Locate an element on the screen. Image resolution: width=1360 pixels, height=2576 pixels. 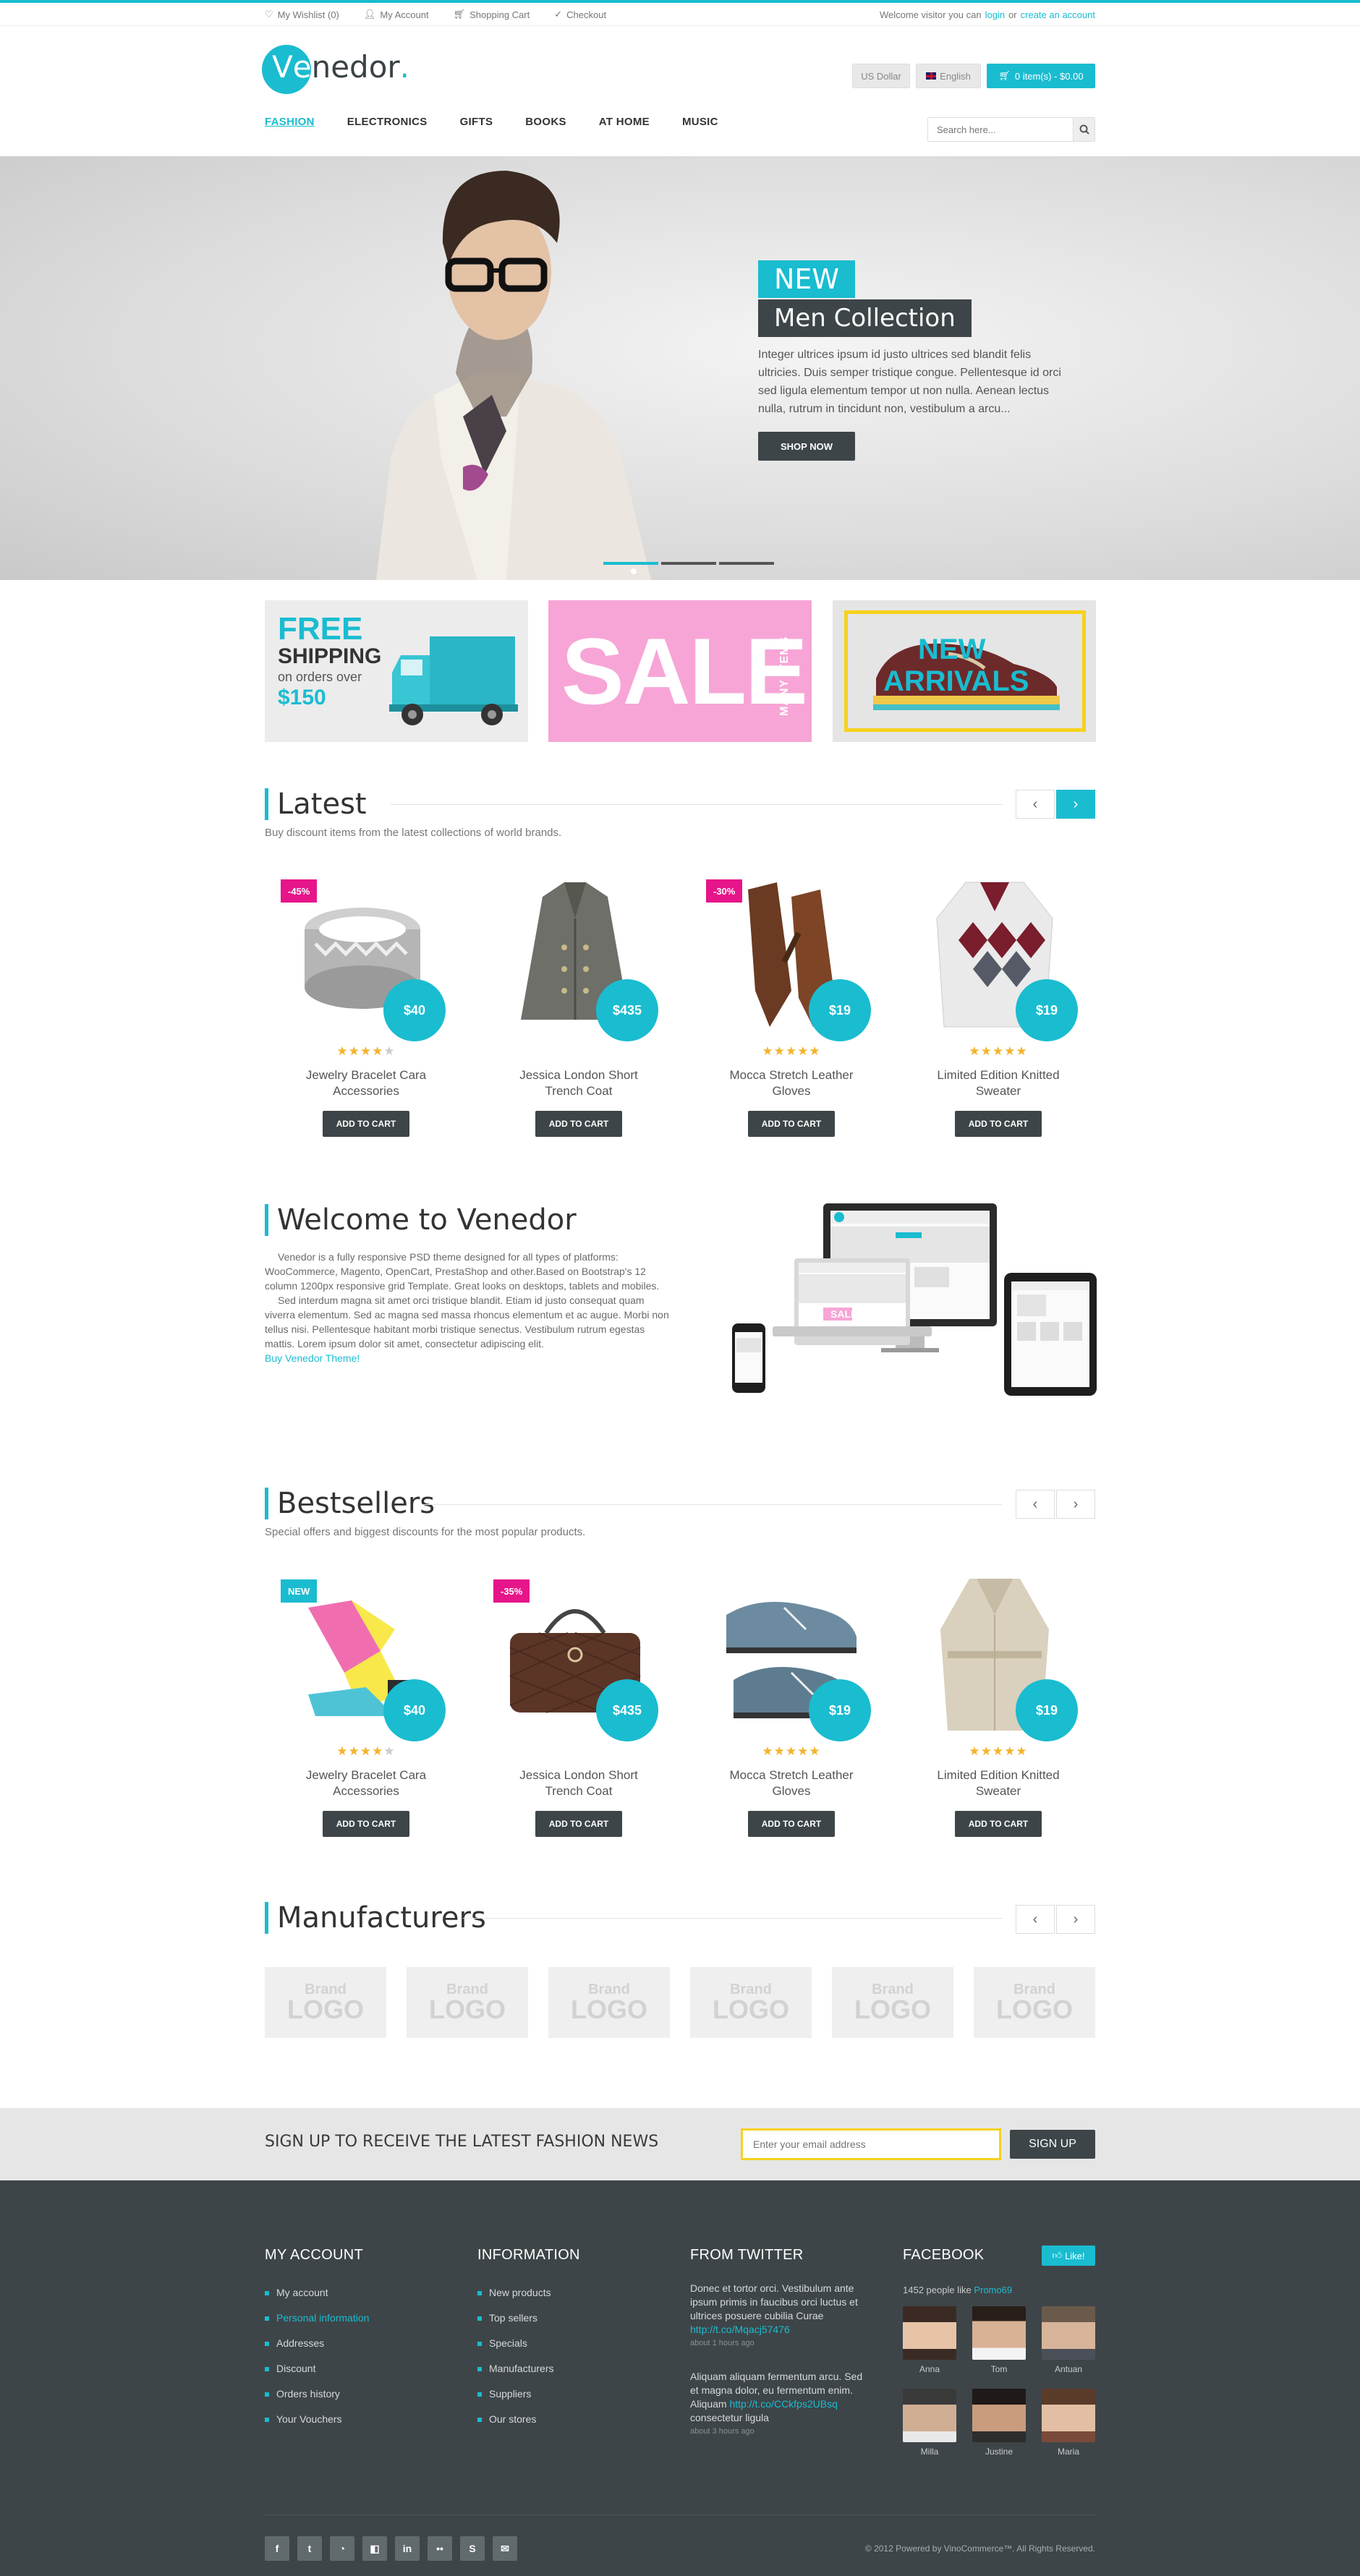
login-link: login is located at coordinates (995, 14).